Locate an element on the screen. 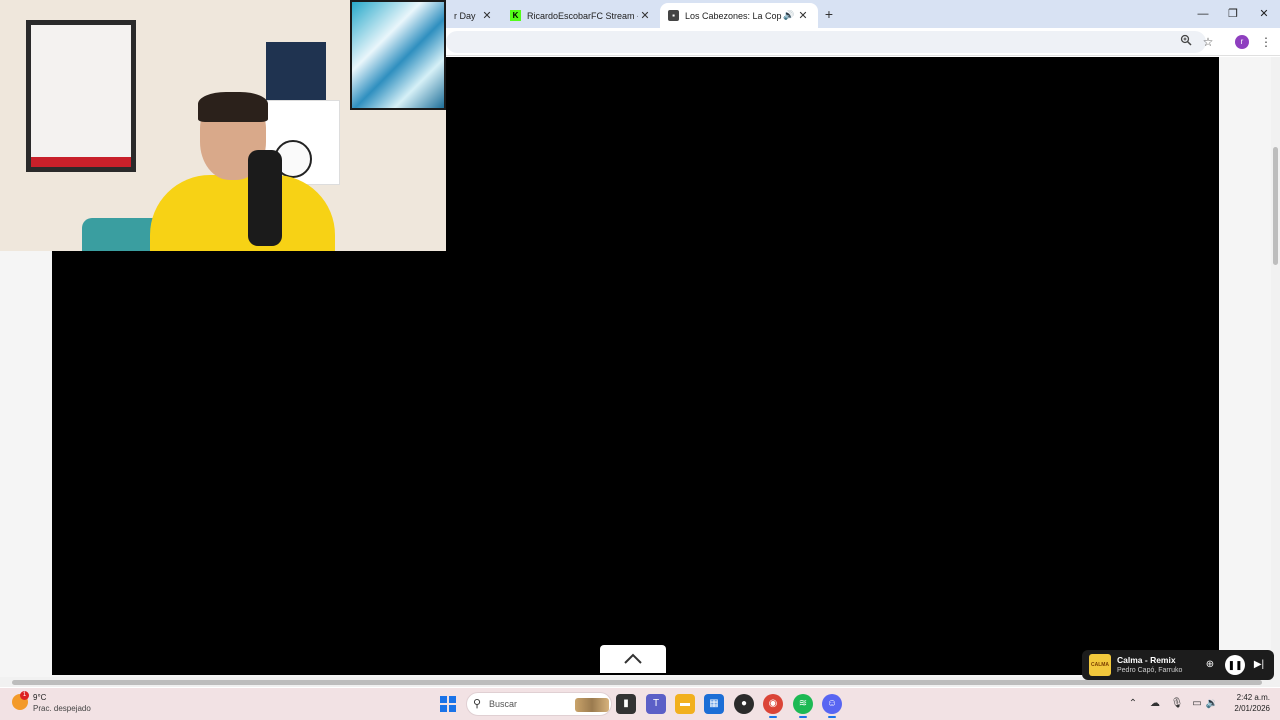 The image size is (1280, 720). tab-2-close-icon: ✕ is located at coordinates (645, 15).